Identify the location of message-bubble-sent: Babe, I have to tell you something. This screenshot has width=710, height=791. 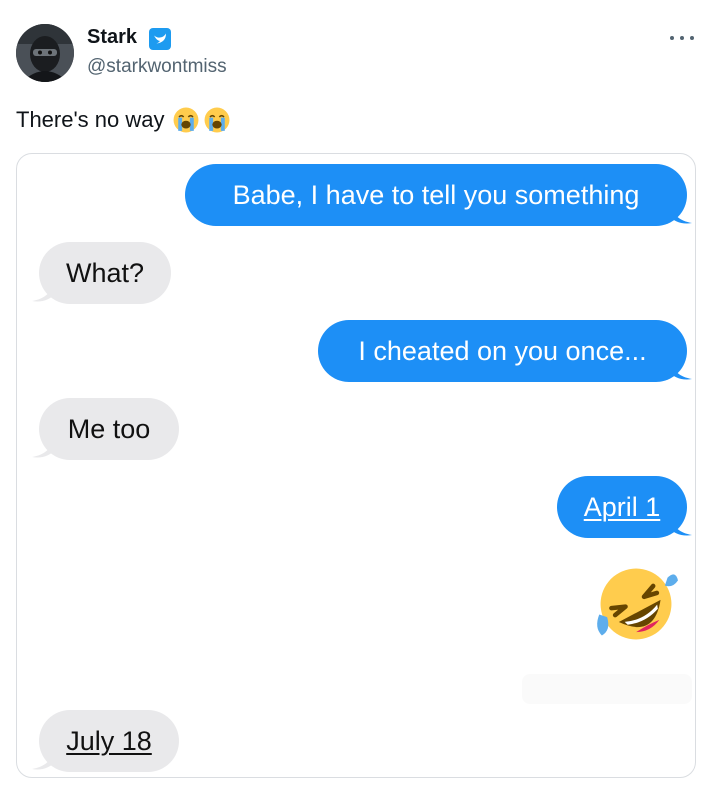
(436, 195).